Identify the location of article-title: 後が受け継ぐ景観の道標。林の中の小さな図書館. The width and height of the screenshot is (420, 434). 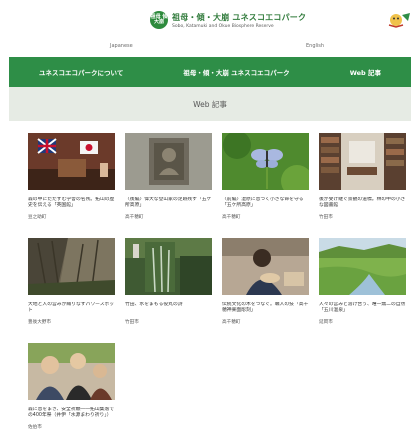
(362, 203).